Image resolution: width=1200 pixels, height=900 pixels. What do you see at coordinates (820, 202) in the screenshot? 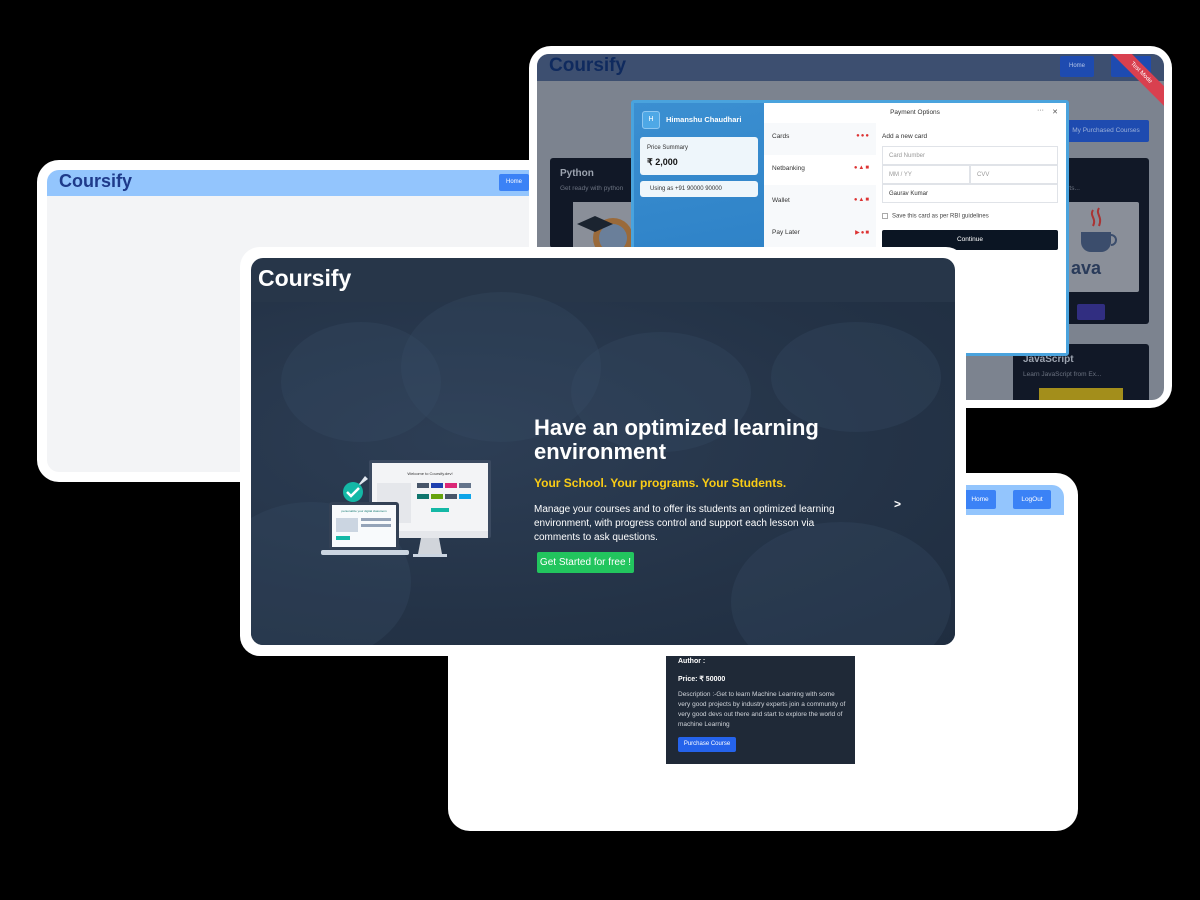
I see `payment-method-wallet: Wallet ●▲■` at bounding box center [820, 202].